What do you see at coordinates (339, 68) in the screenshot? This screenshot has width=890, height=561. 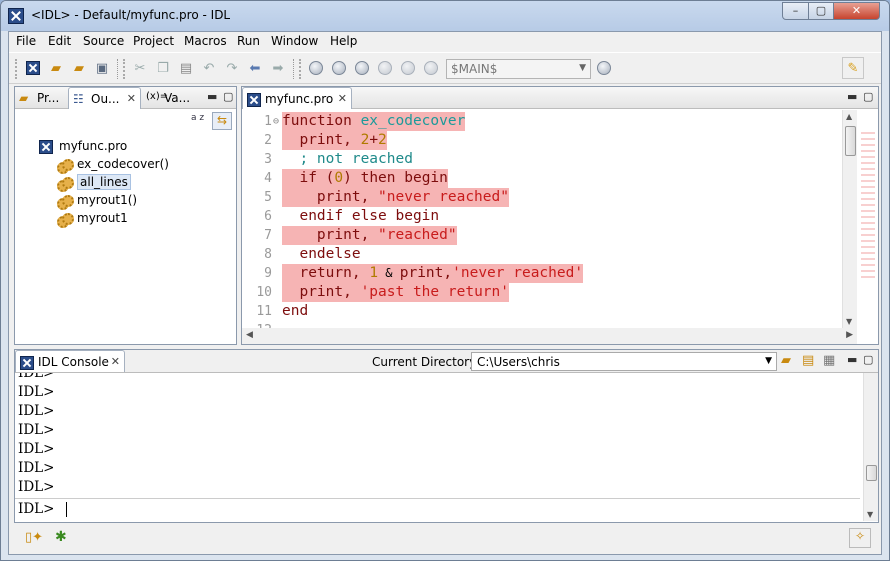 I see `run-icon` at bounding box center [339, 68].